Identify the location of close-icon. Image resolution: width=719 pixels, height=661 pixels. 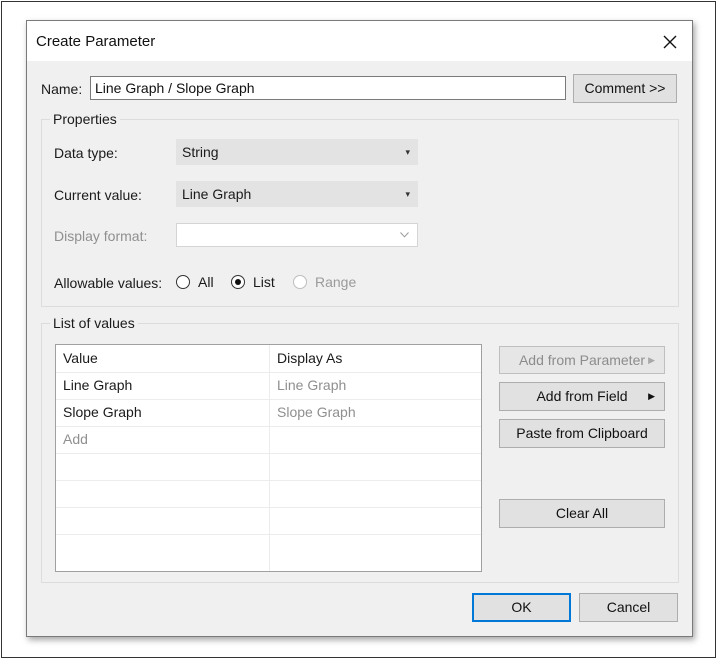
(670, 42).